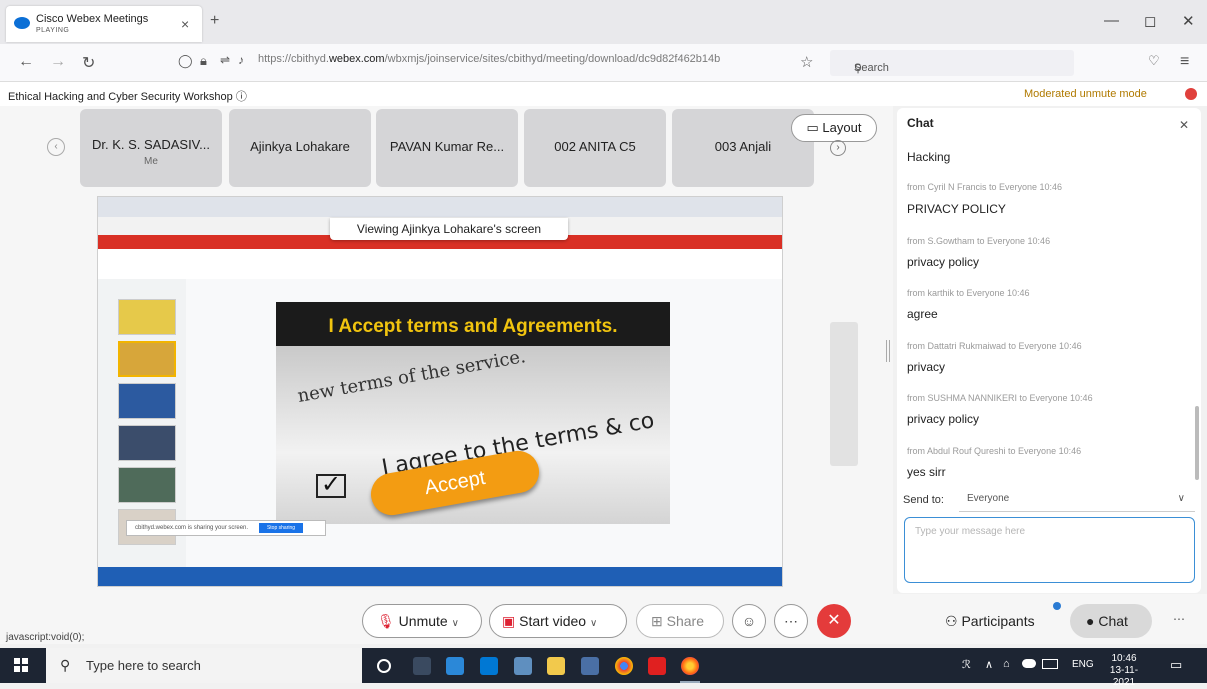 The width and height of the screenshot is (1207, 689). I want to click on back-icon: ←, so click(26, 62).